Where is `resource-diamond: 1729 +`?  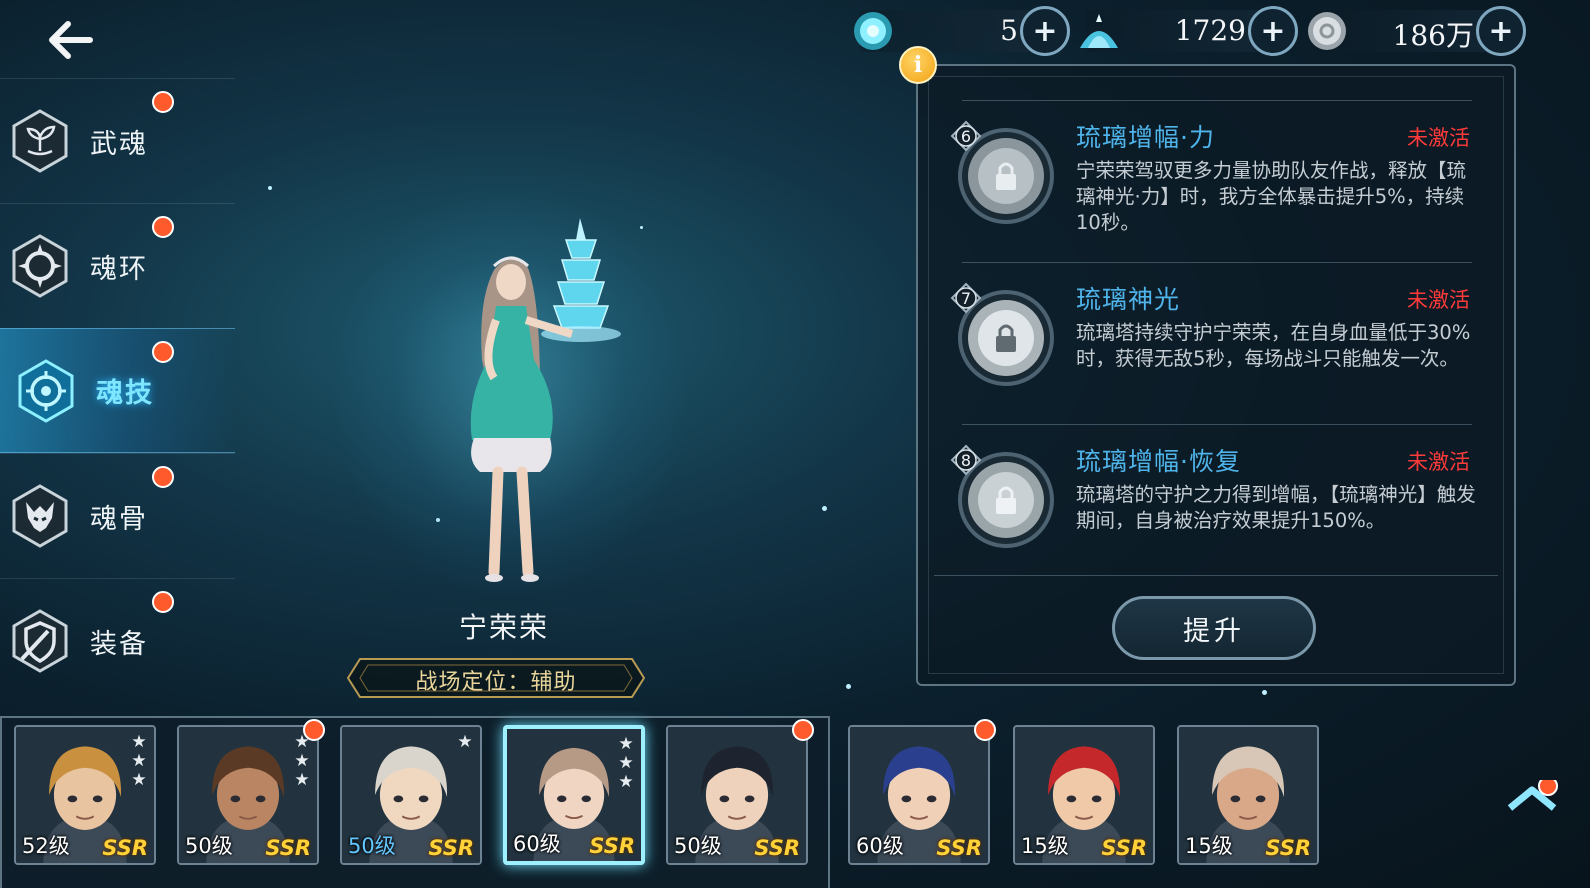 resource-diamond: 1729 + is located at coordinates (1187, 31).